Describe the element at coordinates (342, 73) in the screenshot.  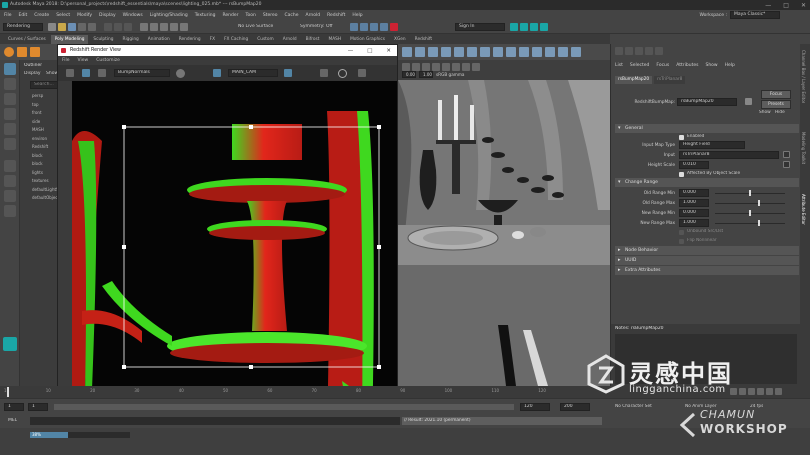
I see `settings-icon` at that location.